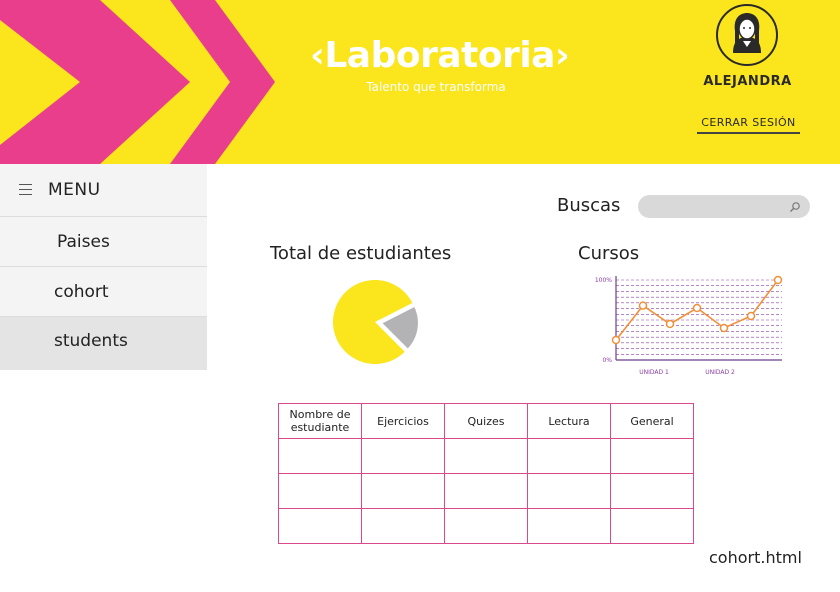  Describe the element at coordinates (654, 372) in the screenshot. I see `x-tick-label: UNIDAD 1` at that location.